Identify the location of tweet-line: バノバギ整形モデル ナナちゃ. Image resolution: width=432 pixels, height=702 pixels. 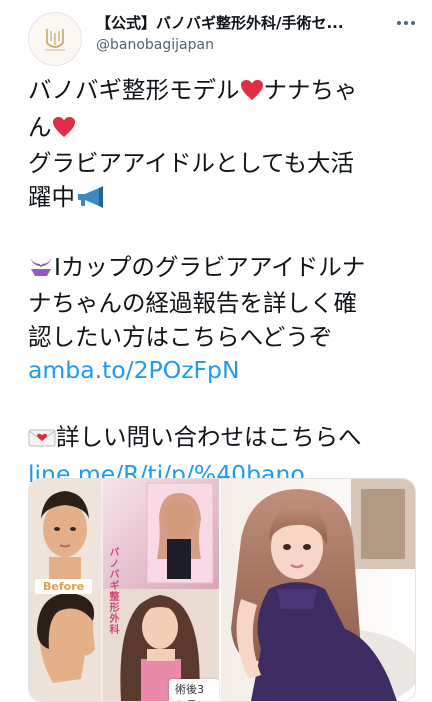
(220, 92).